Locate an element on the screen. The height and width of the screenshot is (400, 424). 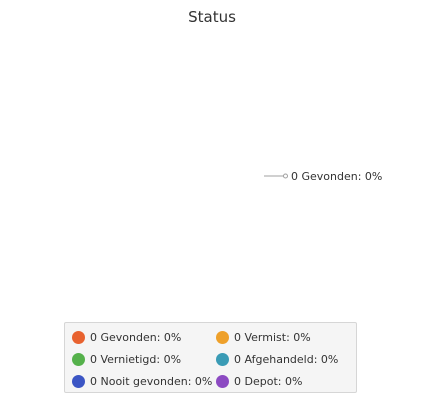
legend-label: 0 Vermist: 0% is located at coordinates (272, 337).